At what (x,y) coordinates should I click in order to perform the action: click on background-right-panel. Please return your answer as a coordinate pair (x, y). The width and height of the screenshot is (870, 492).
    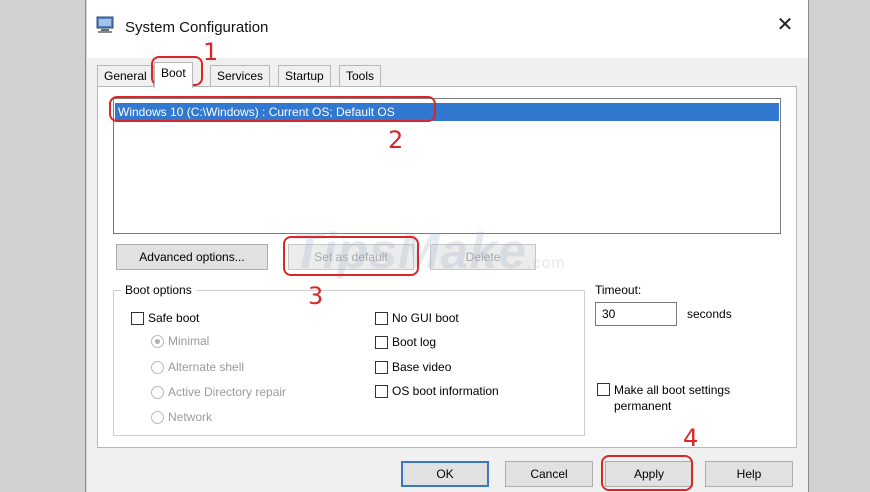
    Looking at the image, I should click on (839, 246).